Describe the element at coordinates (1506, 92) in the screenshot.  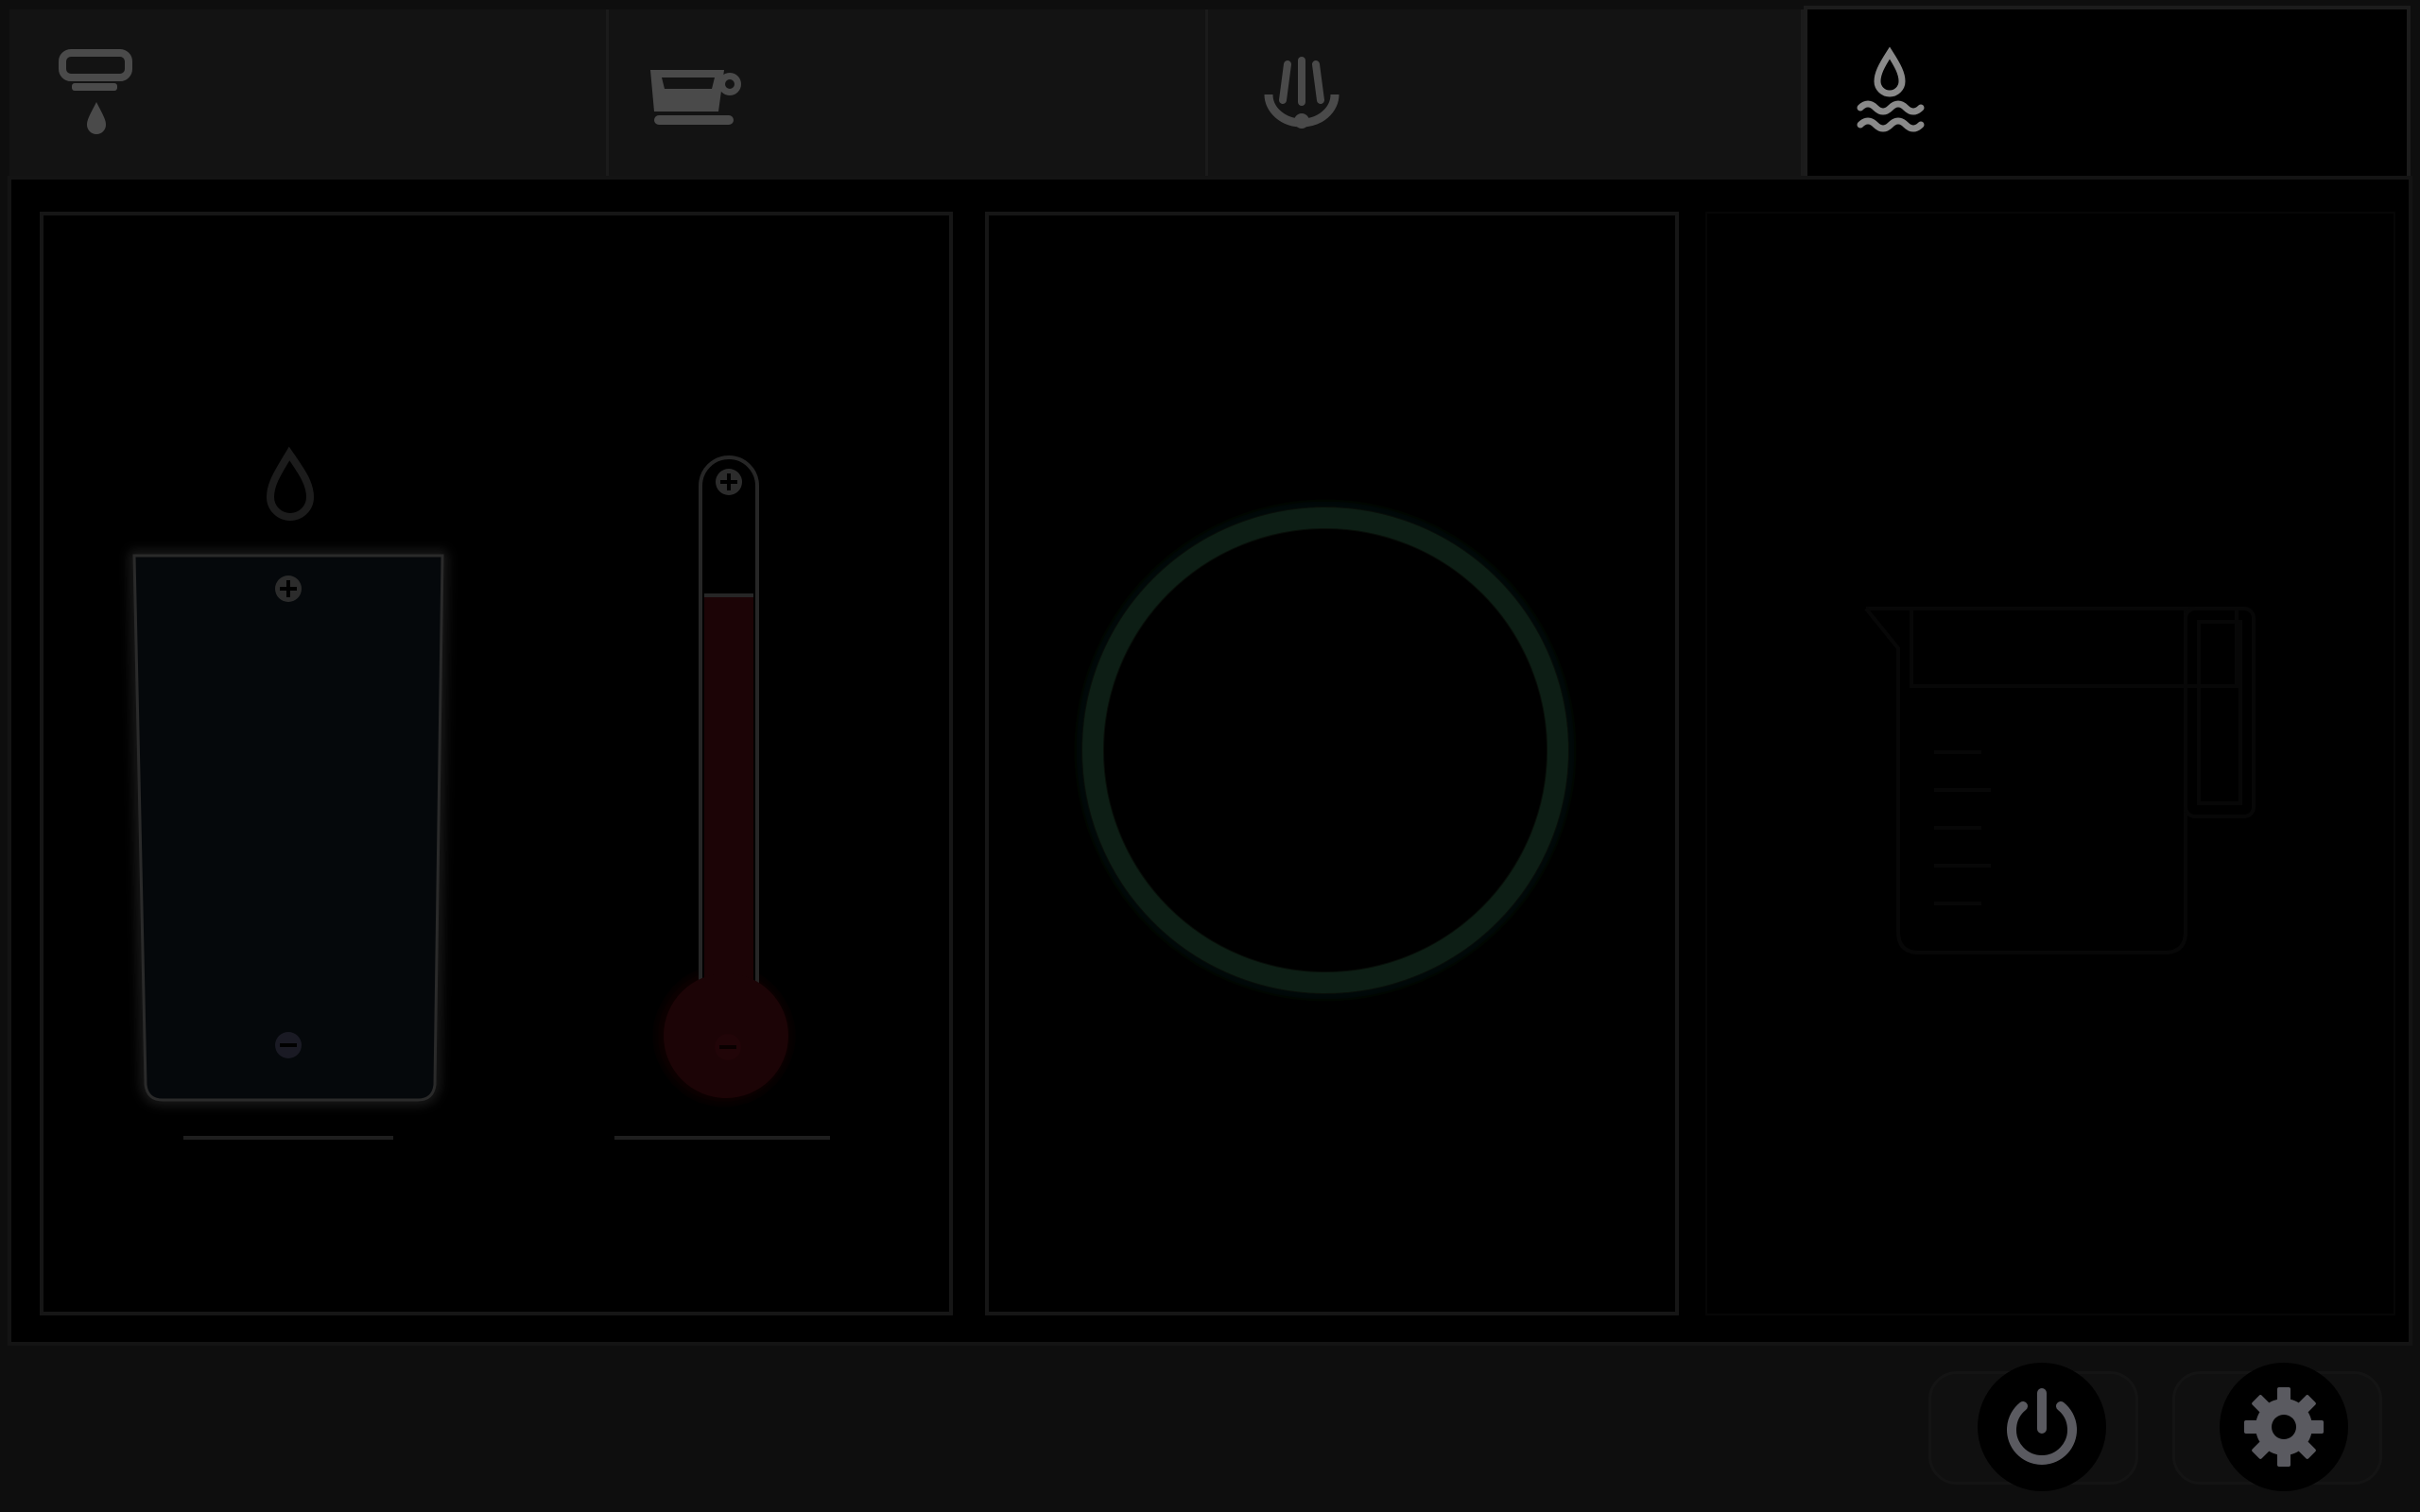
I see `tab-steam` at that location.